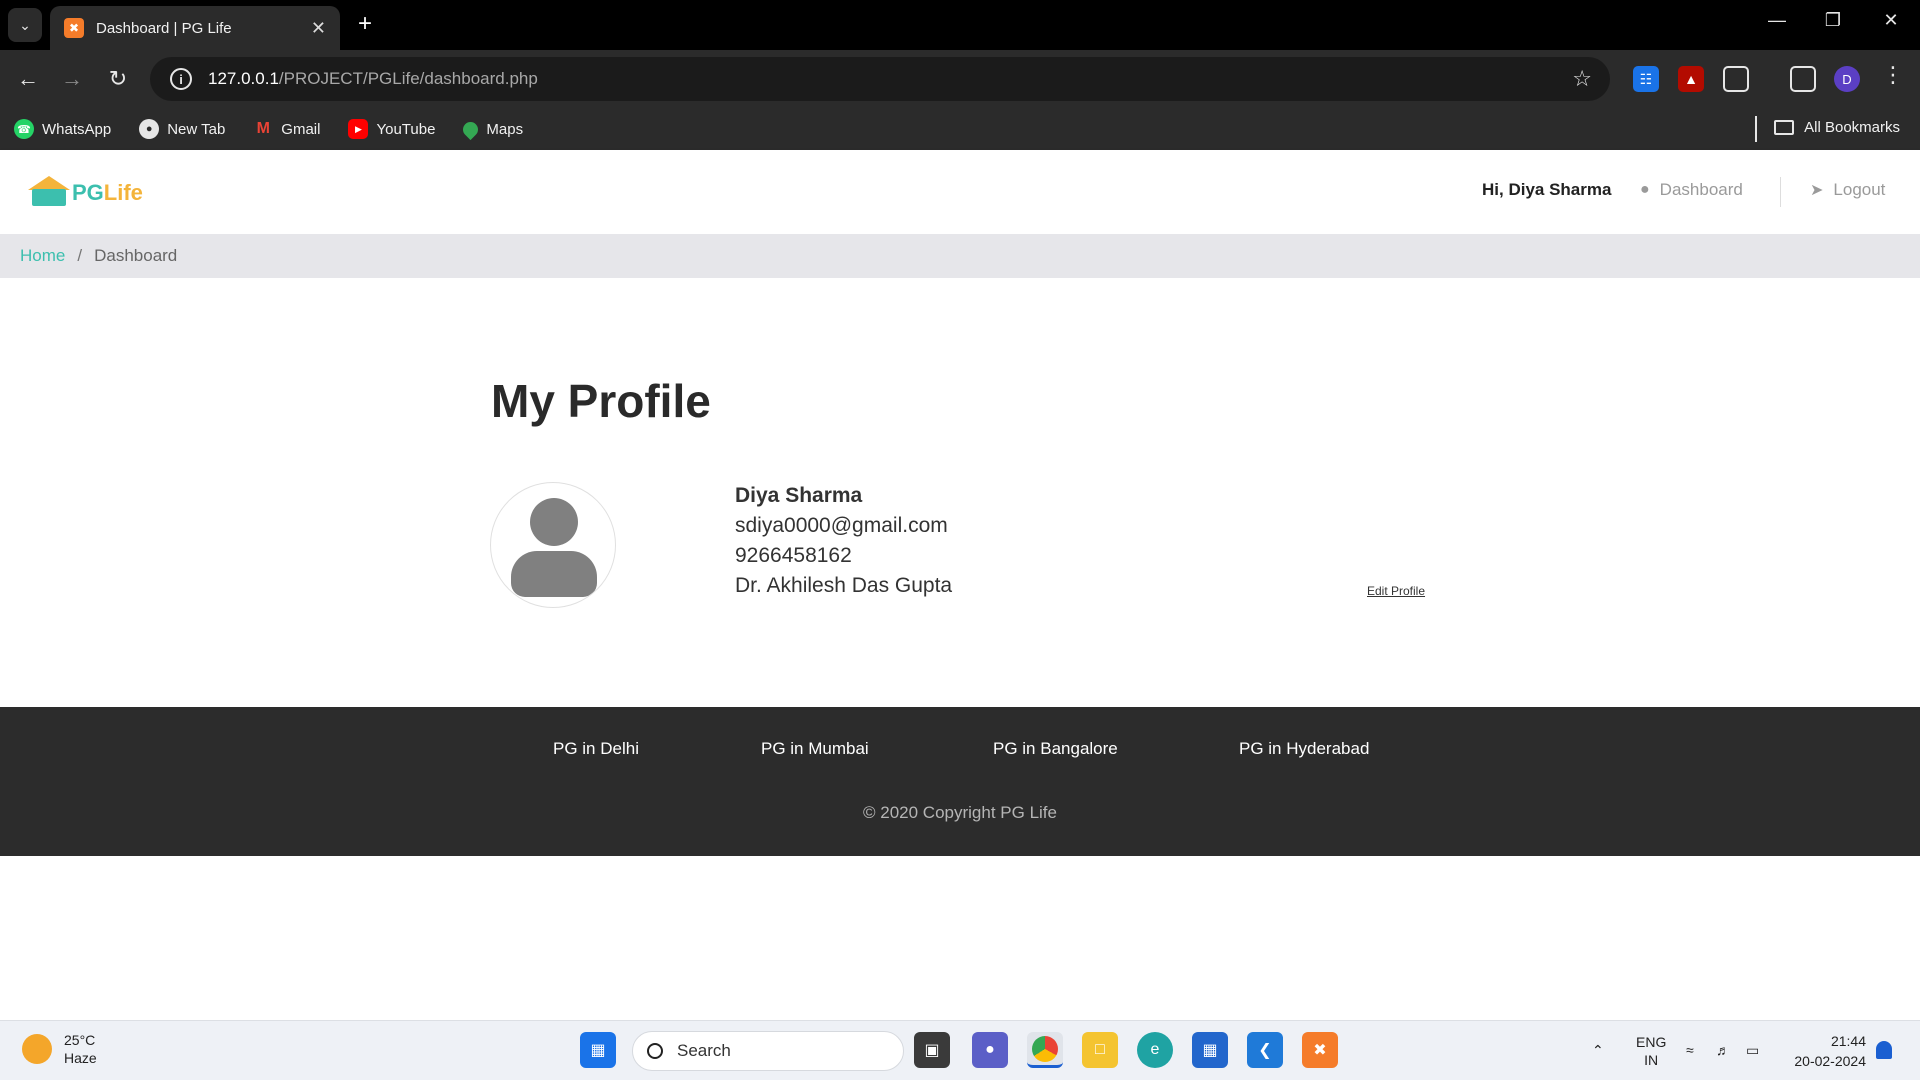 The height and width of the screenshot is (1080, 1920). What do you see at coordinates (1852, 127) in the screenshot?
I see `all-bookmarks-label: All Bookmarks` at bounding box center [1852, 127].